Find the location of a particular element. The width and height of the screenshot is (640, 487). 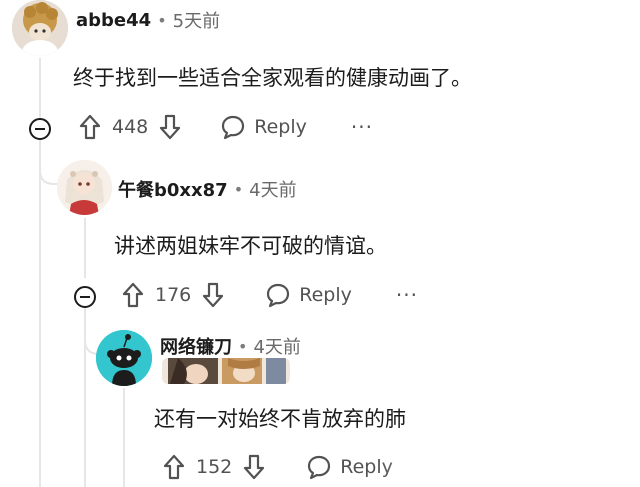

comment-header: abbe44 • 5天前 is located at coordinates (148, 20).